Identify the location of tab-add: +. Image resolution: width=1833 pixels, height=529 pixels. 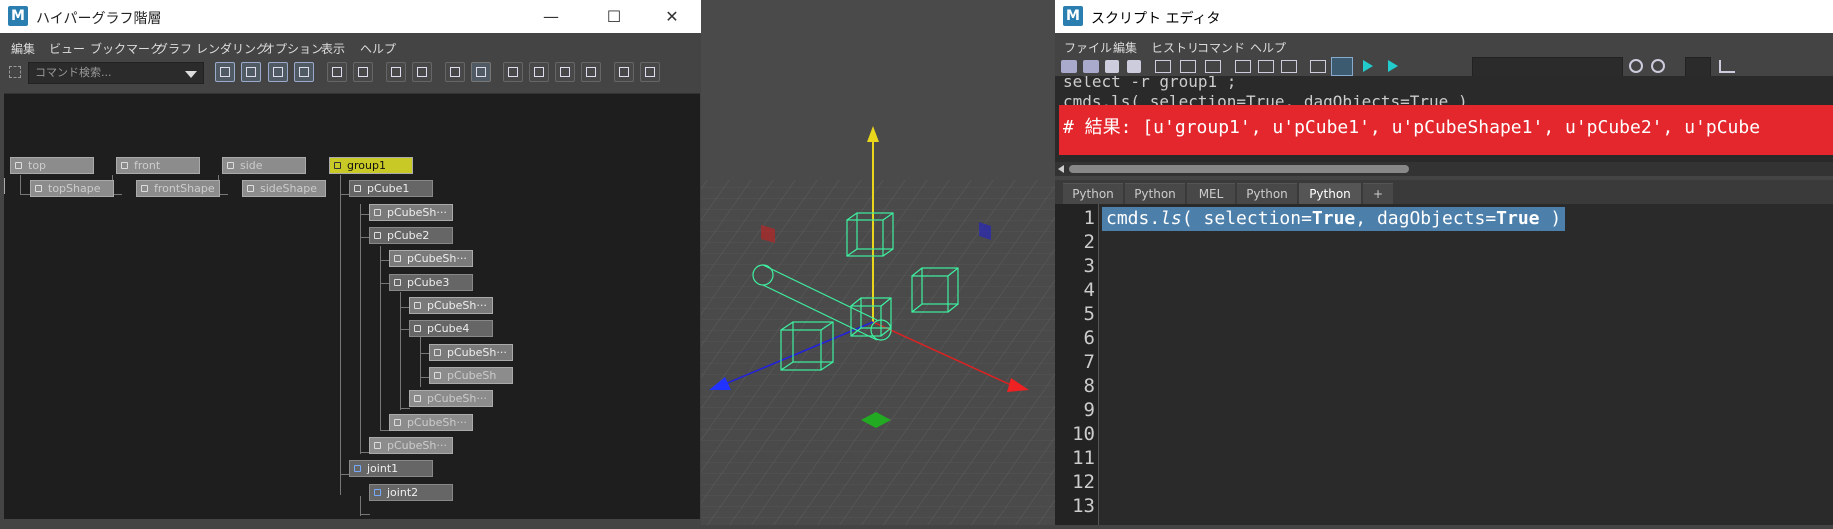
(1378, 193).